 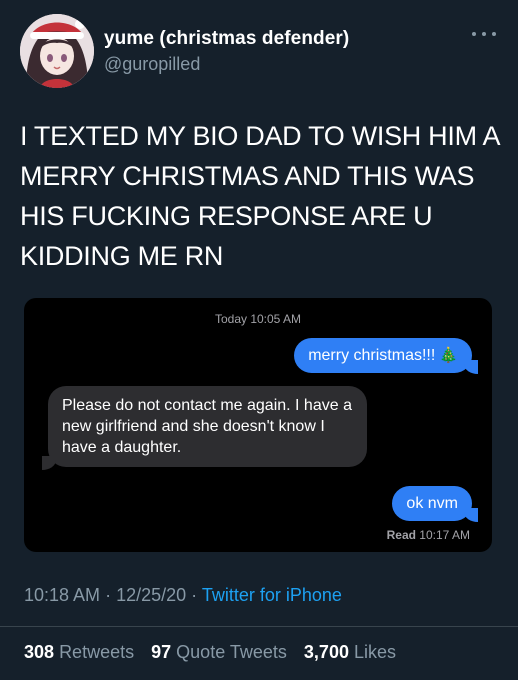 What do you see at coordinates (326, 652) in the screenshot?
I see `likes-count: 3,700` at bounding box center [326, 652].